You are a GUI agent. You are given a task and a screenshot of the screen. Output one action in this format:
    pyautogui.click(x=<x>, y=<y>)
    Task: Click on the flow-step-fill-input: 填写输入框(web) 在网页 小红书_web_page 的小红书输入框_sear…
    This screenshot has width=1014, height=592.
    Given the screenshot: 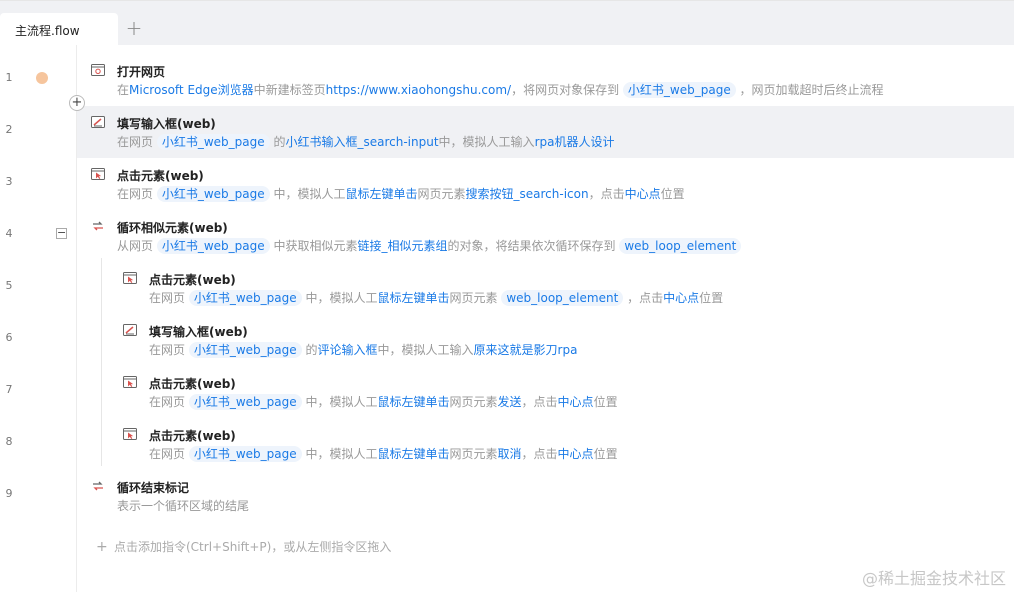 What is the action you would take?
    pyautogui.click(x=545, y=132)
    